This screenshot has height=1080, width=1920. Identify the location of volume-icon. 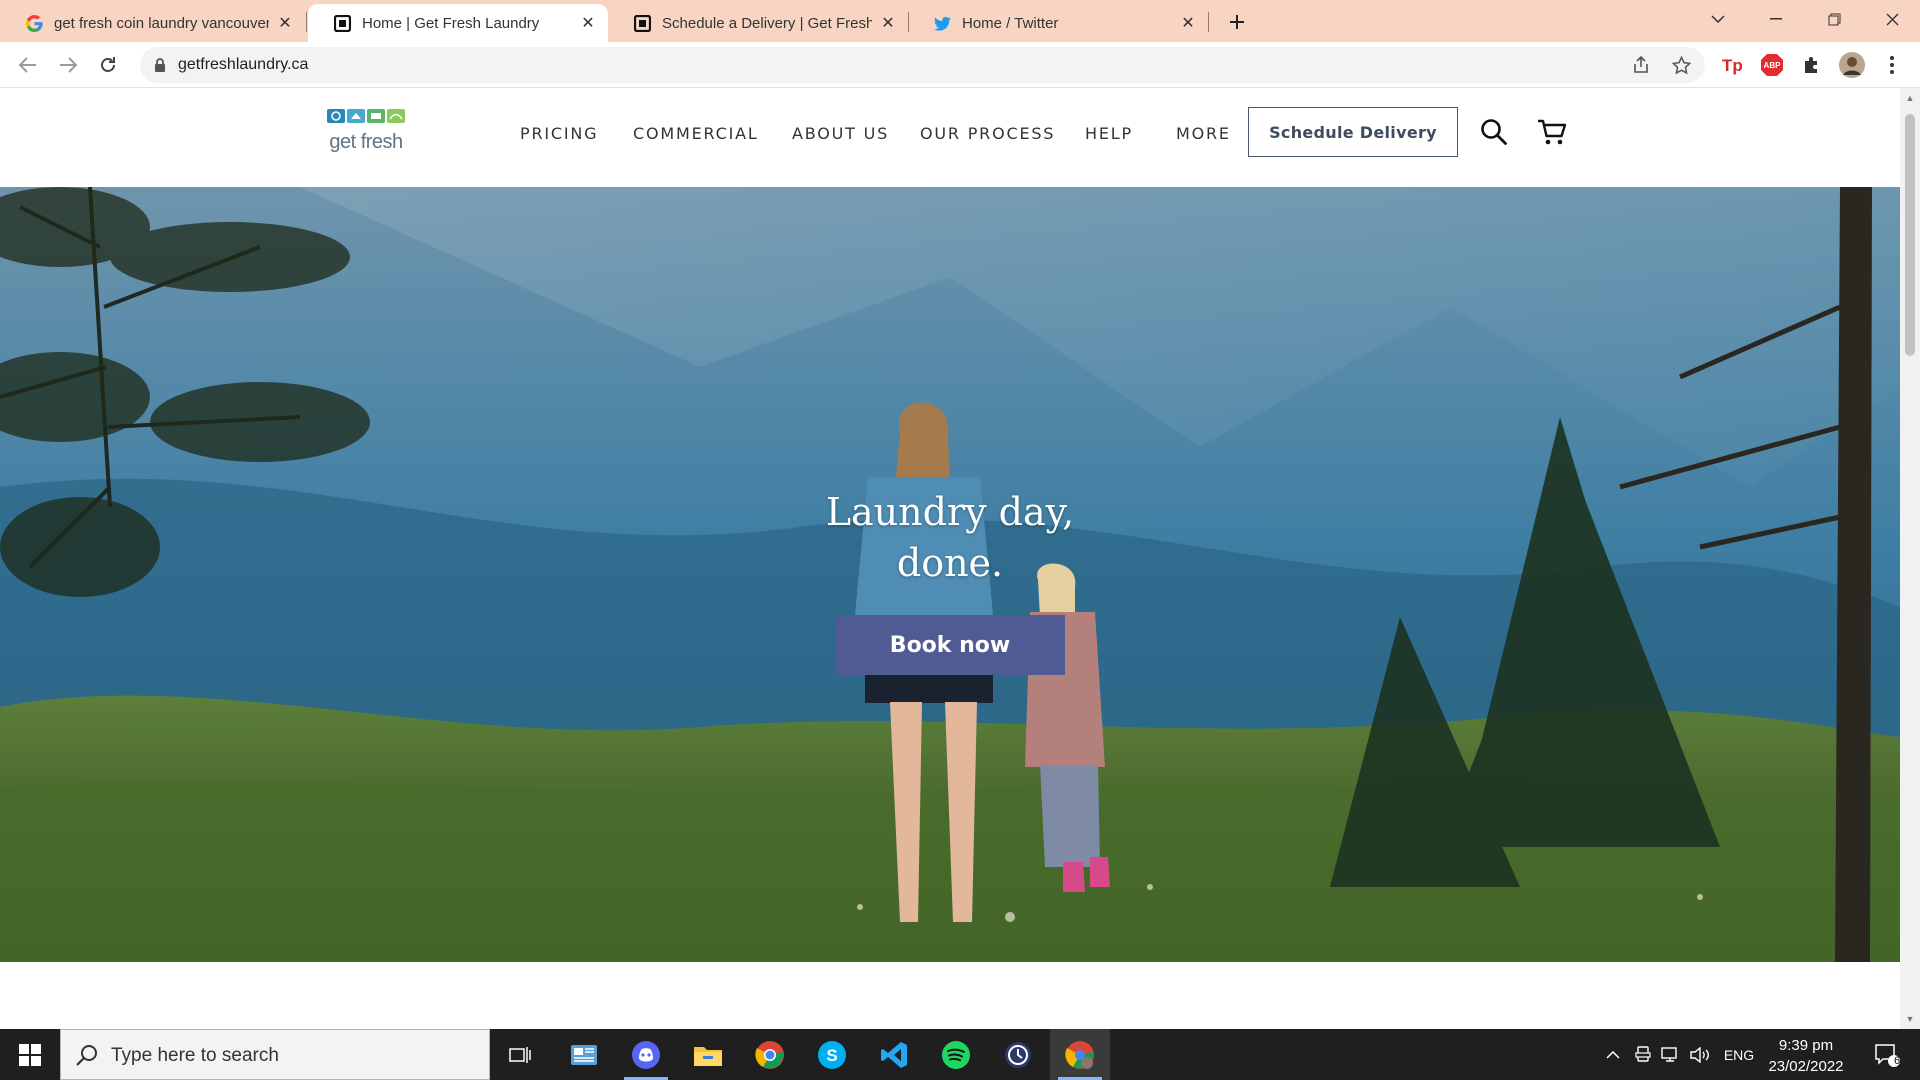
(1701, 1054).